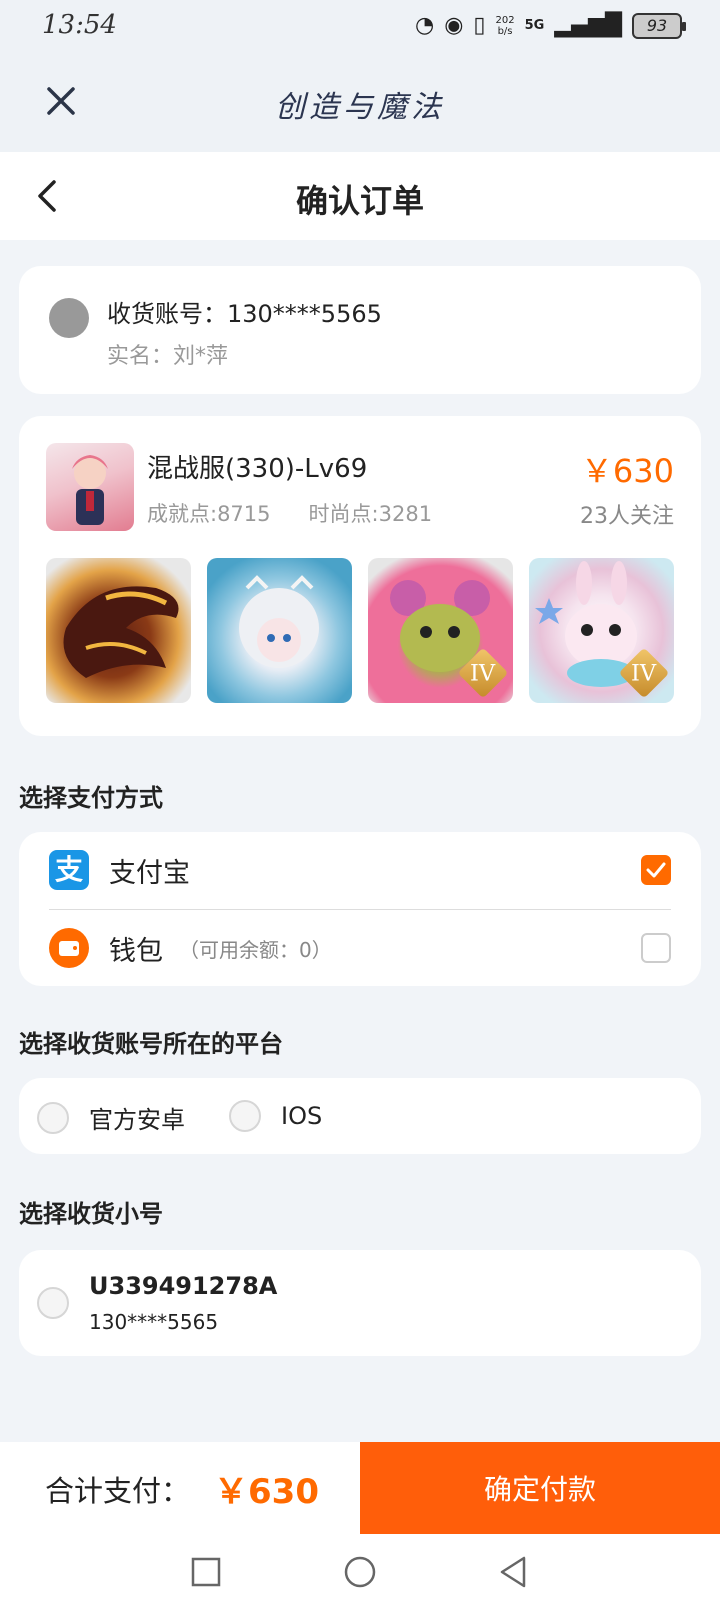  I want to click on app-title: 创造与魔法, so click(360, 107).